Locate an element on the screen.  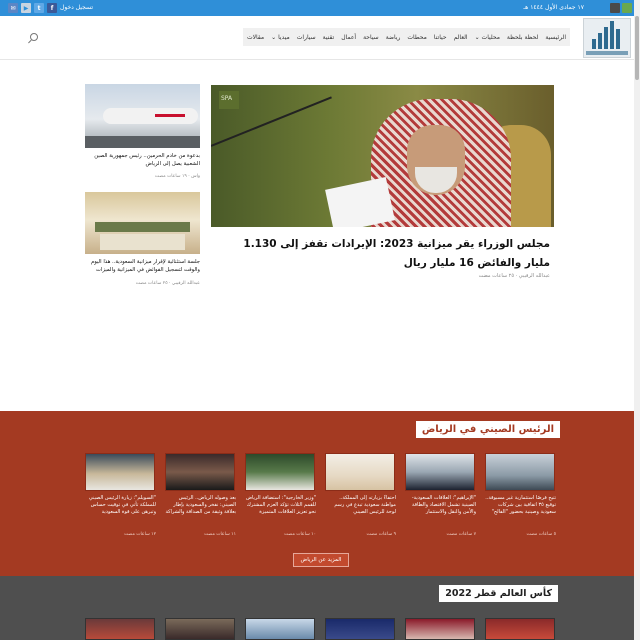
nav-item-sport: رياضة is located at coordinates (393, 37).